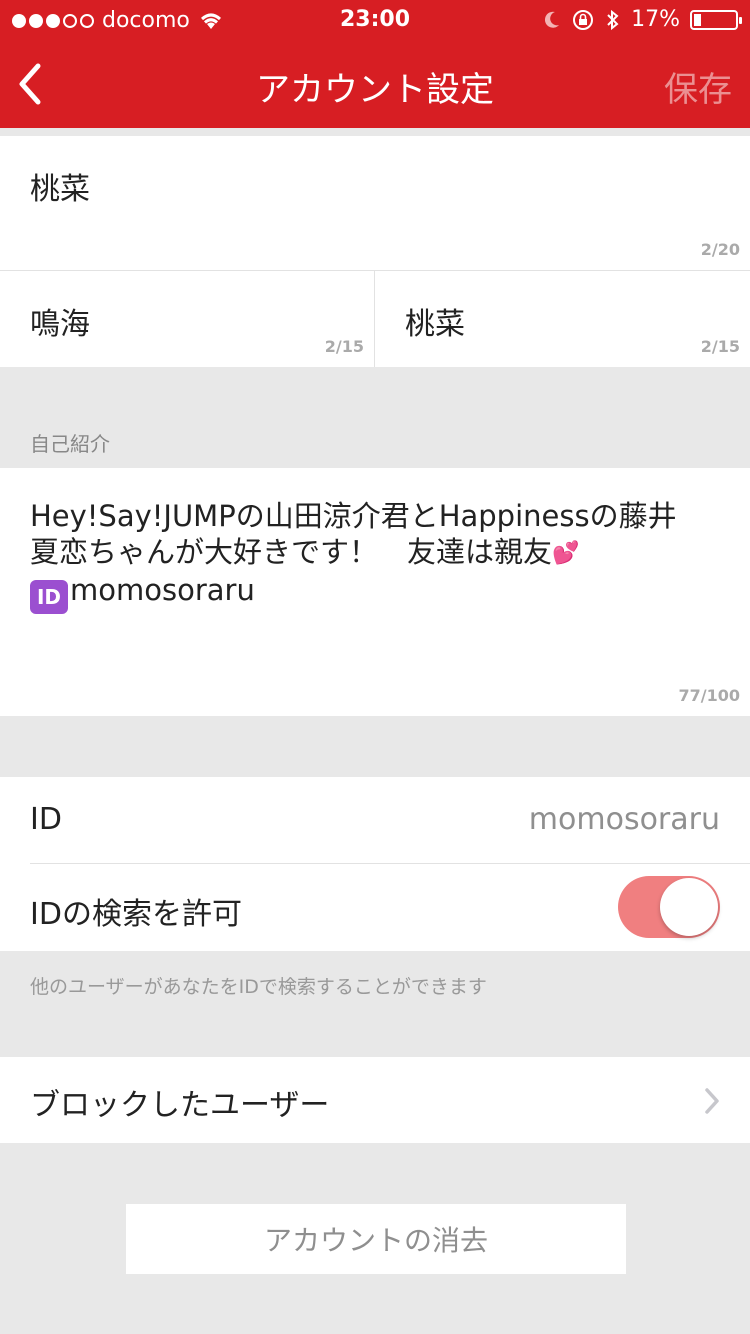 The width and height of the screenshot is (750, 1334). Describe the element at coordinates (70, 444) in the screenshot. I see `bio-label: 自己紹介` at that location.